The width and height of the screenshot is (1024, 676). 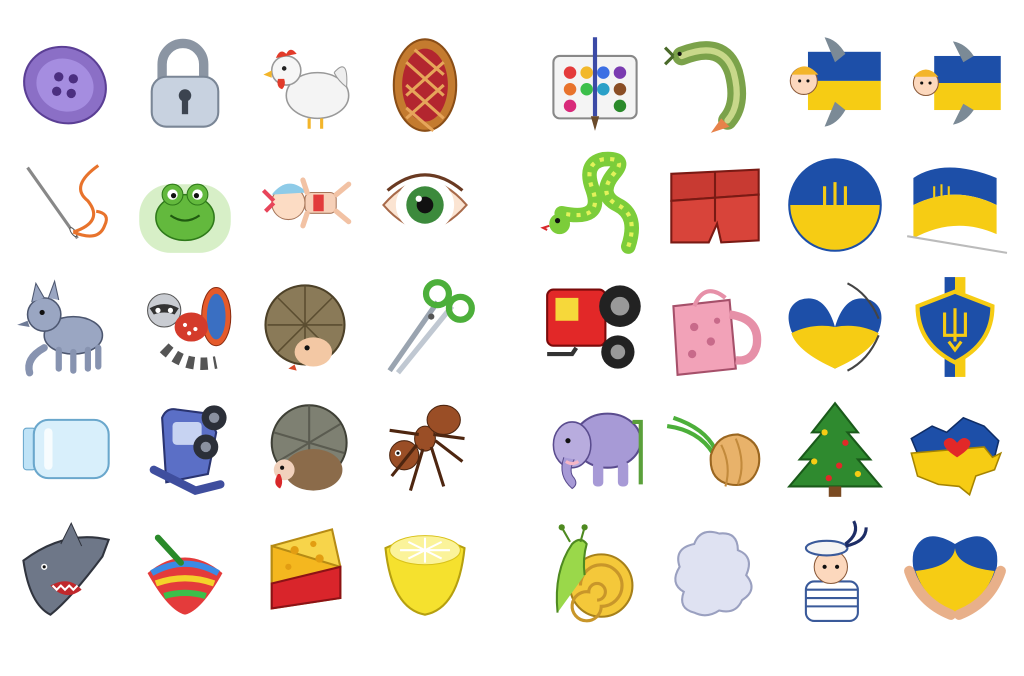 I want to click on scissors-icon, so click(x=431, y=327).